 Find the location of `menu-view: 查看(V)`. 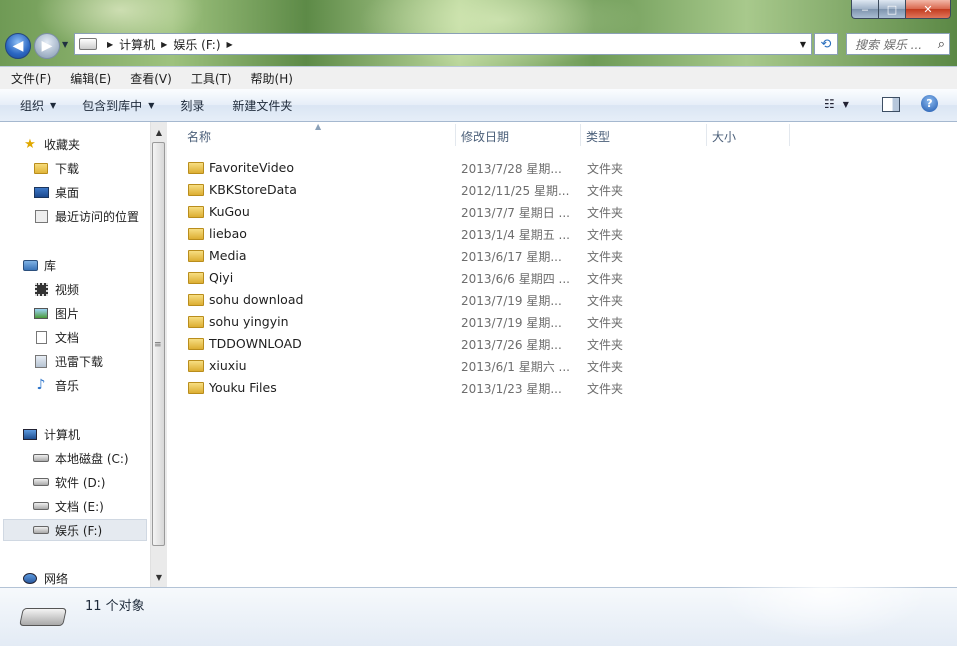

menu-view: 查看(V) is located at coordinates (149, 78).